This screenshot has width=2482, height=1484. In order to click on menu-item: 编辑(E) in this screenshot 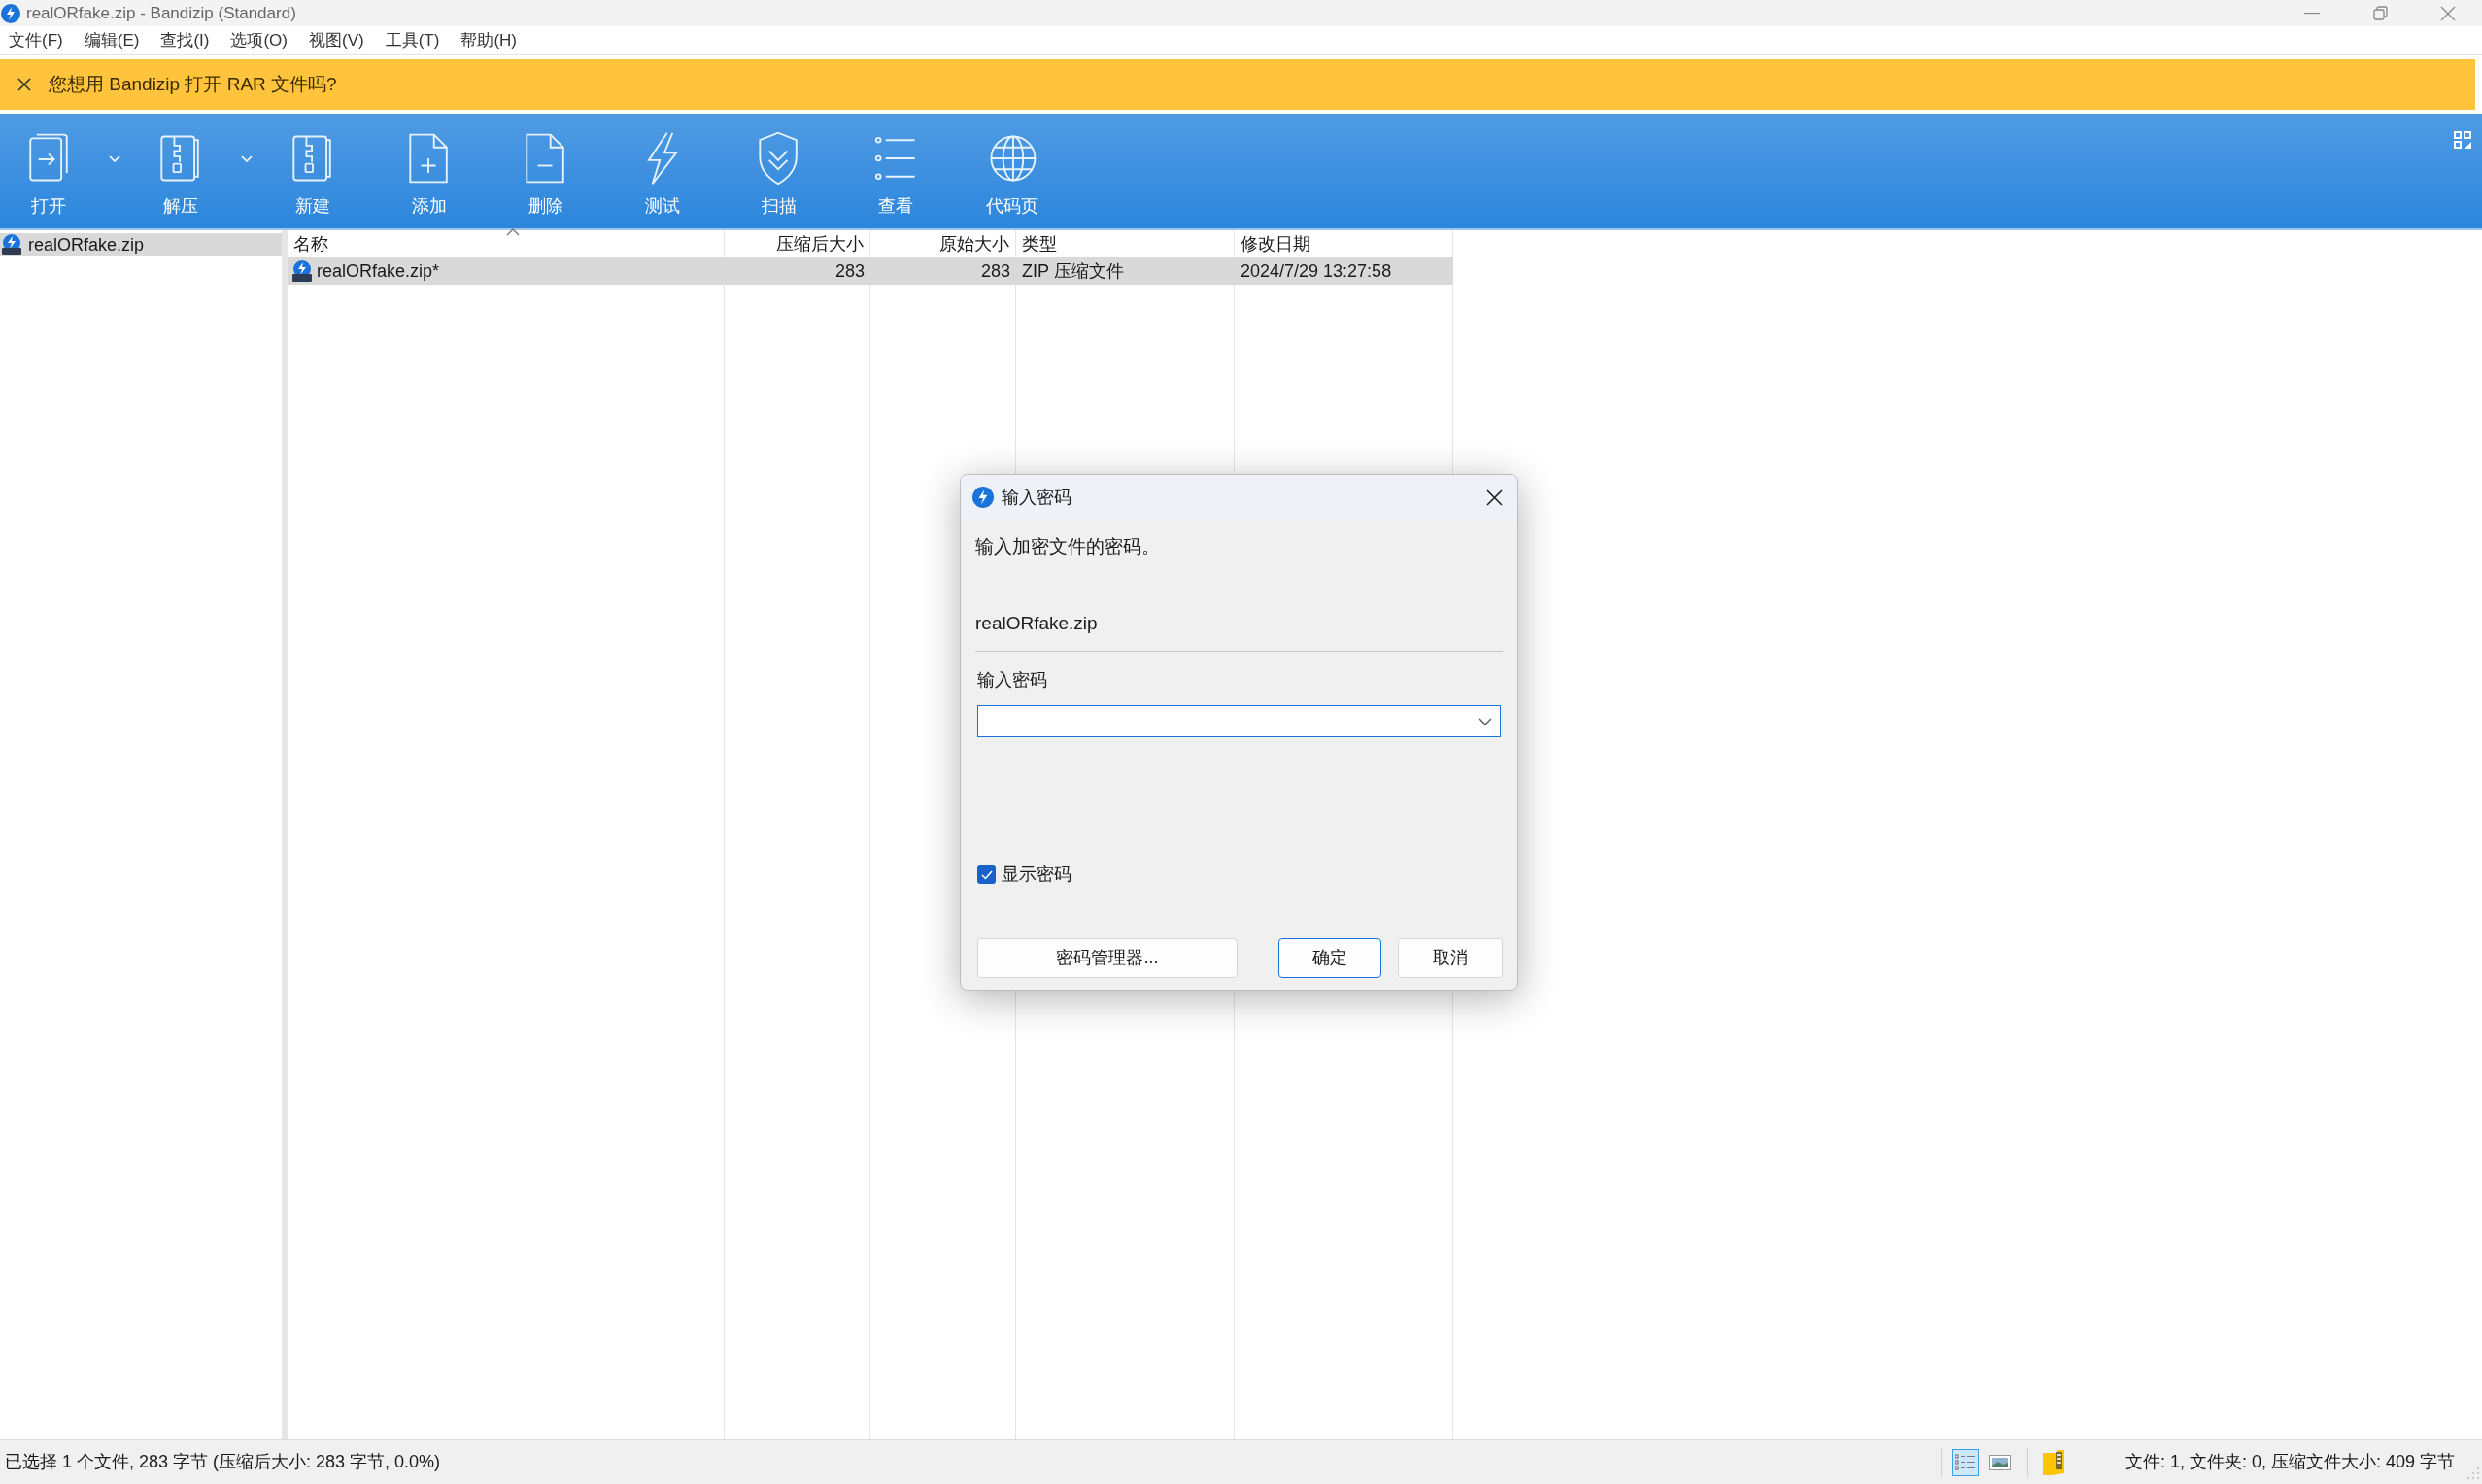, I will do `click(112, 40)`.